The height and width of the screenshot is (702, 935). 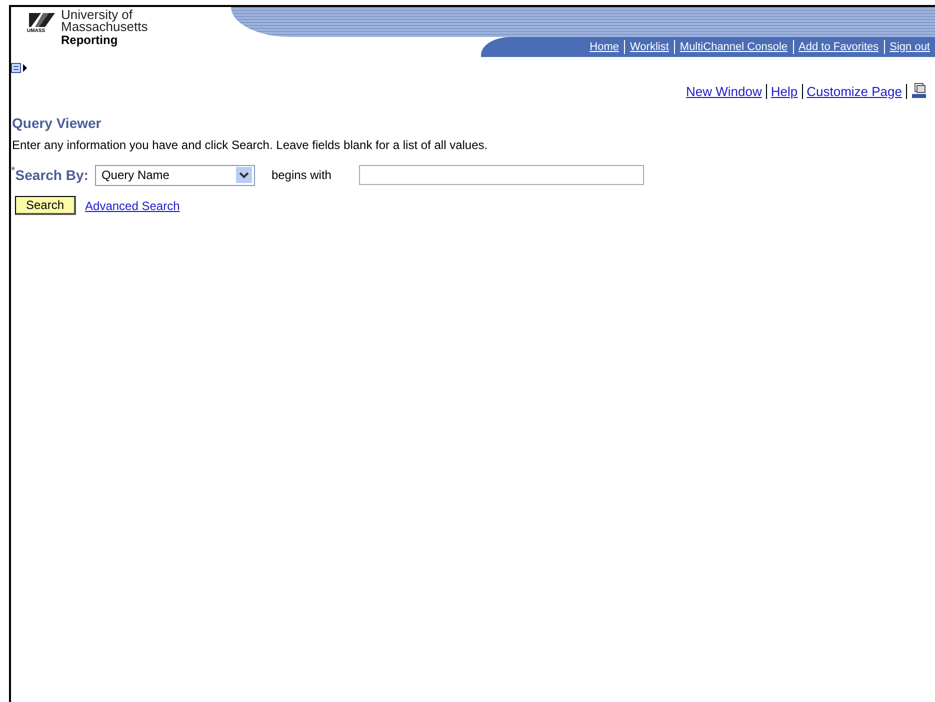 What do you see at coordinates (42, 20) in the screenshot?
I see `logo-icon` at bounding box center [42, 20].